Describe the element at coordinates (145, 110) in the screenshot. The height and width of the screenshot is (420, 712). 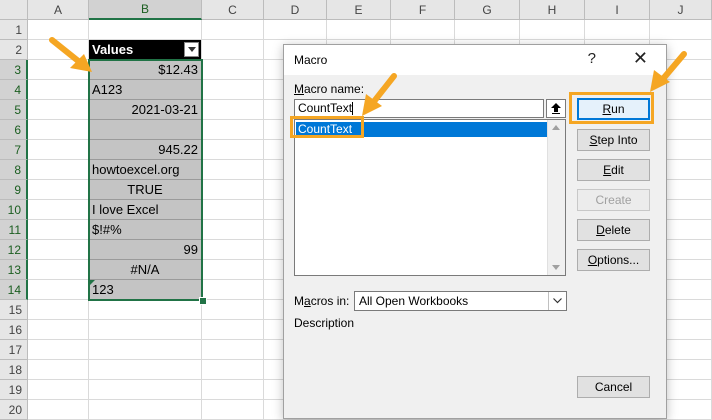
I see `cell-b5: 2021-03-21` at that location.